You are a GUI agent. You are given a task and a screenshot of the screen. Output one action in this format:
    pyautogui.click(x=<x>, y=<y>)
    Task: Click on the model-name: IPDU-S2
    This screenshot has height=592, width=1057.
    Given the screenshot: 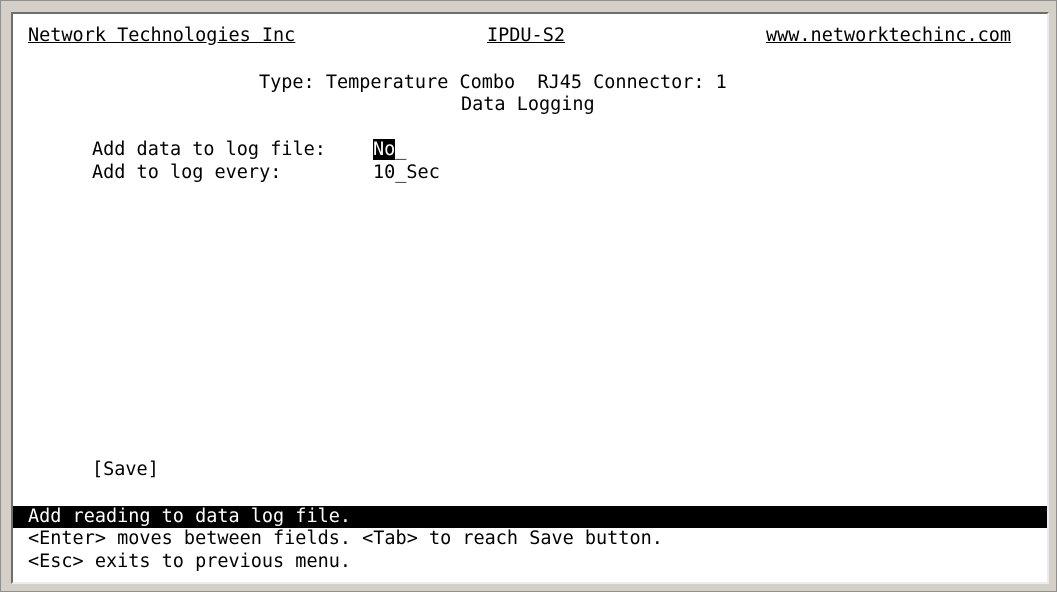 What is the action you would take?
    pyautogui.click(x=526, y=35)
    